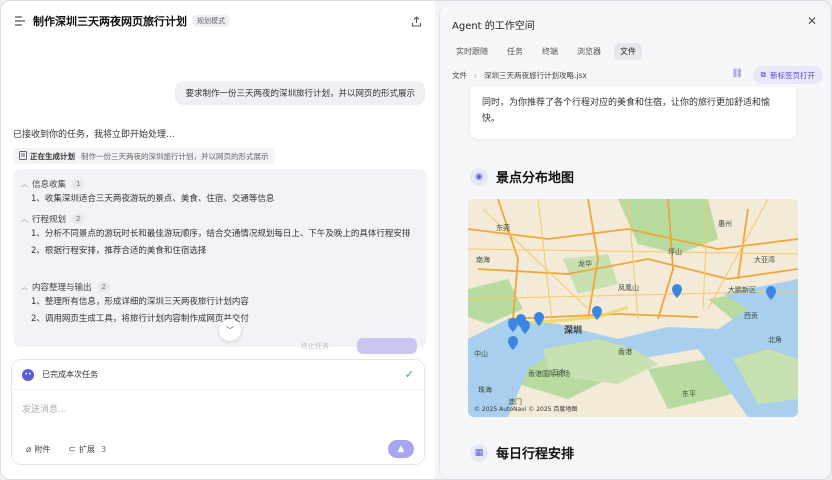 The height and width of the screenshot is (480, 832). Describe the element at coordinates (742, 290) in the screenshot. I see `map-place-label: 大鹏新区` at that location.